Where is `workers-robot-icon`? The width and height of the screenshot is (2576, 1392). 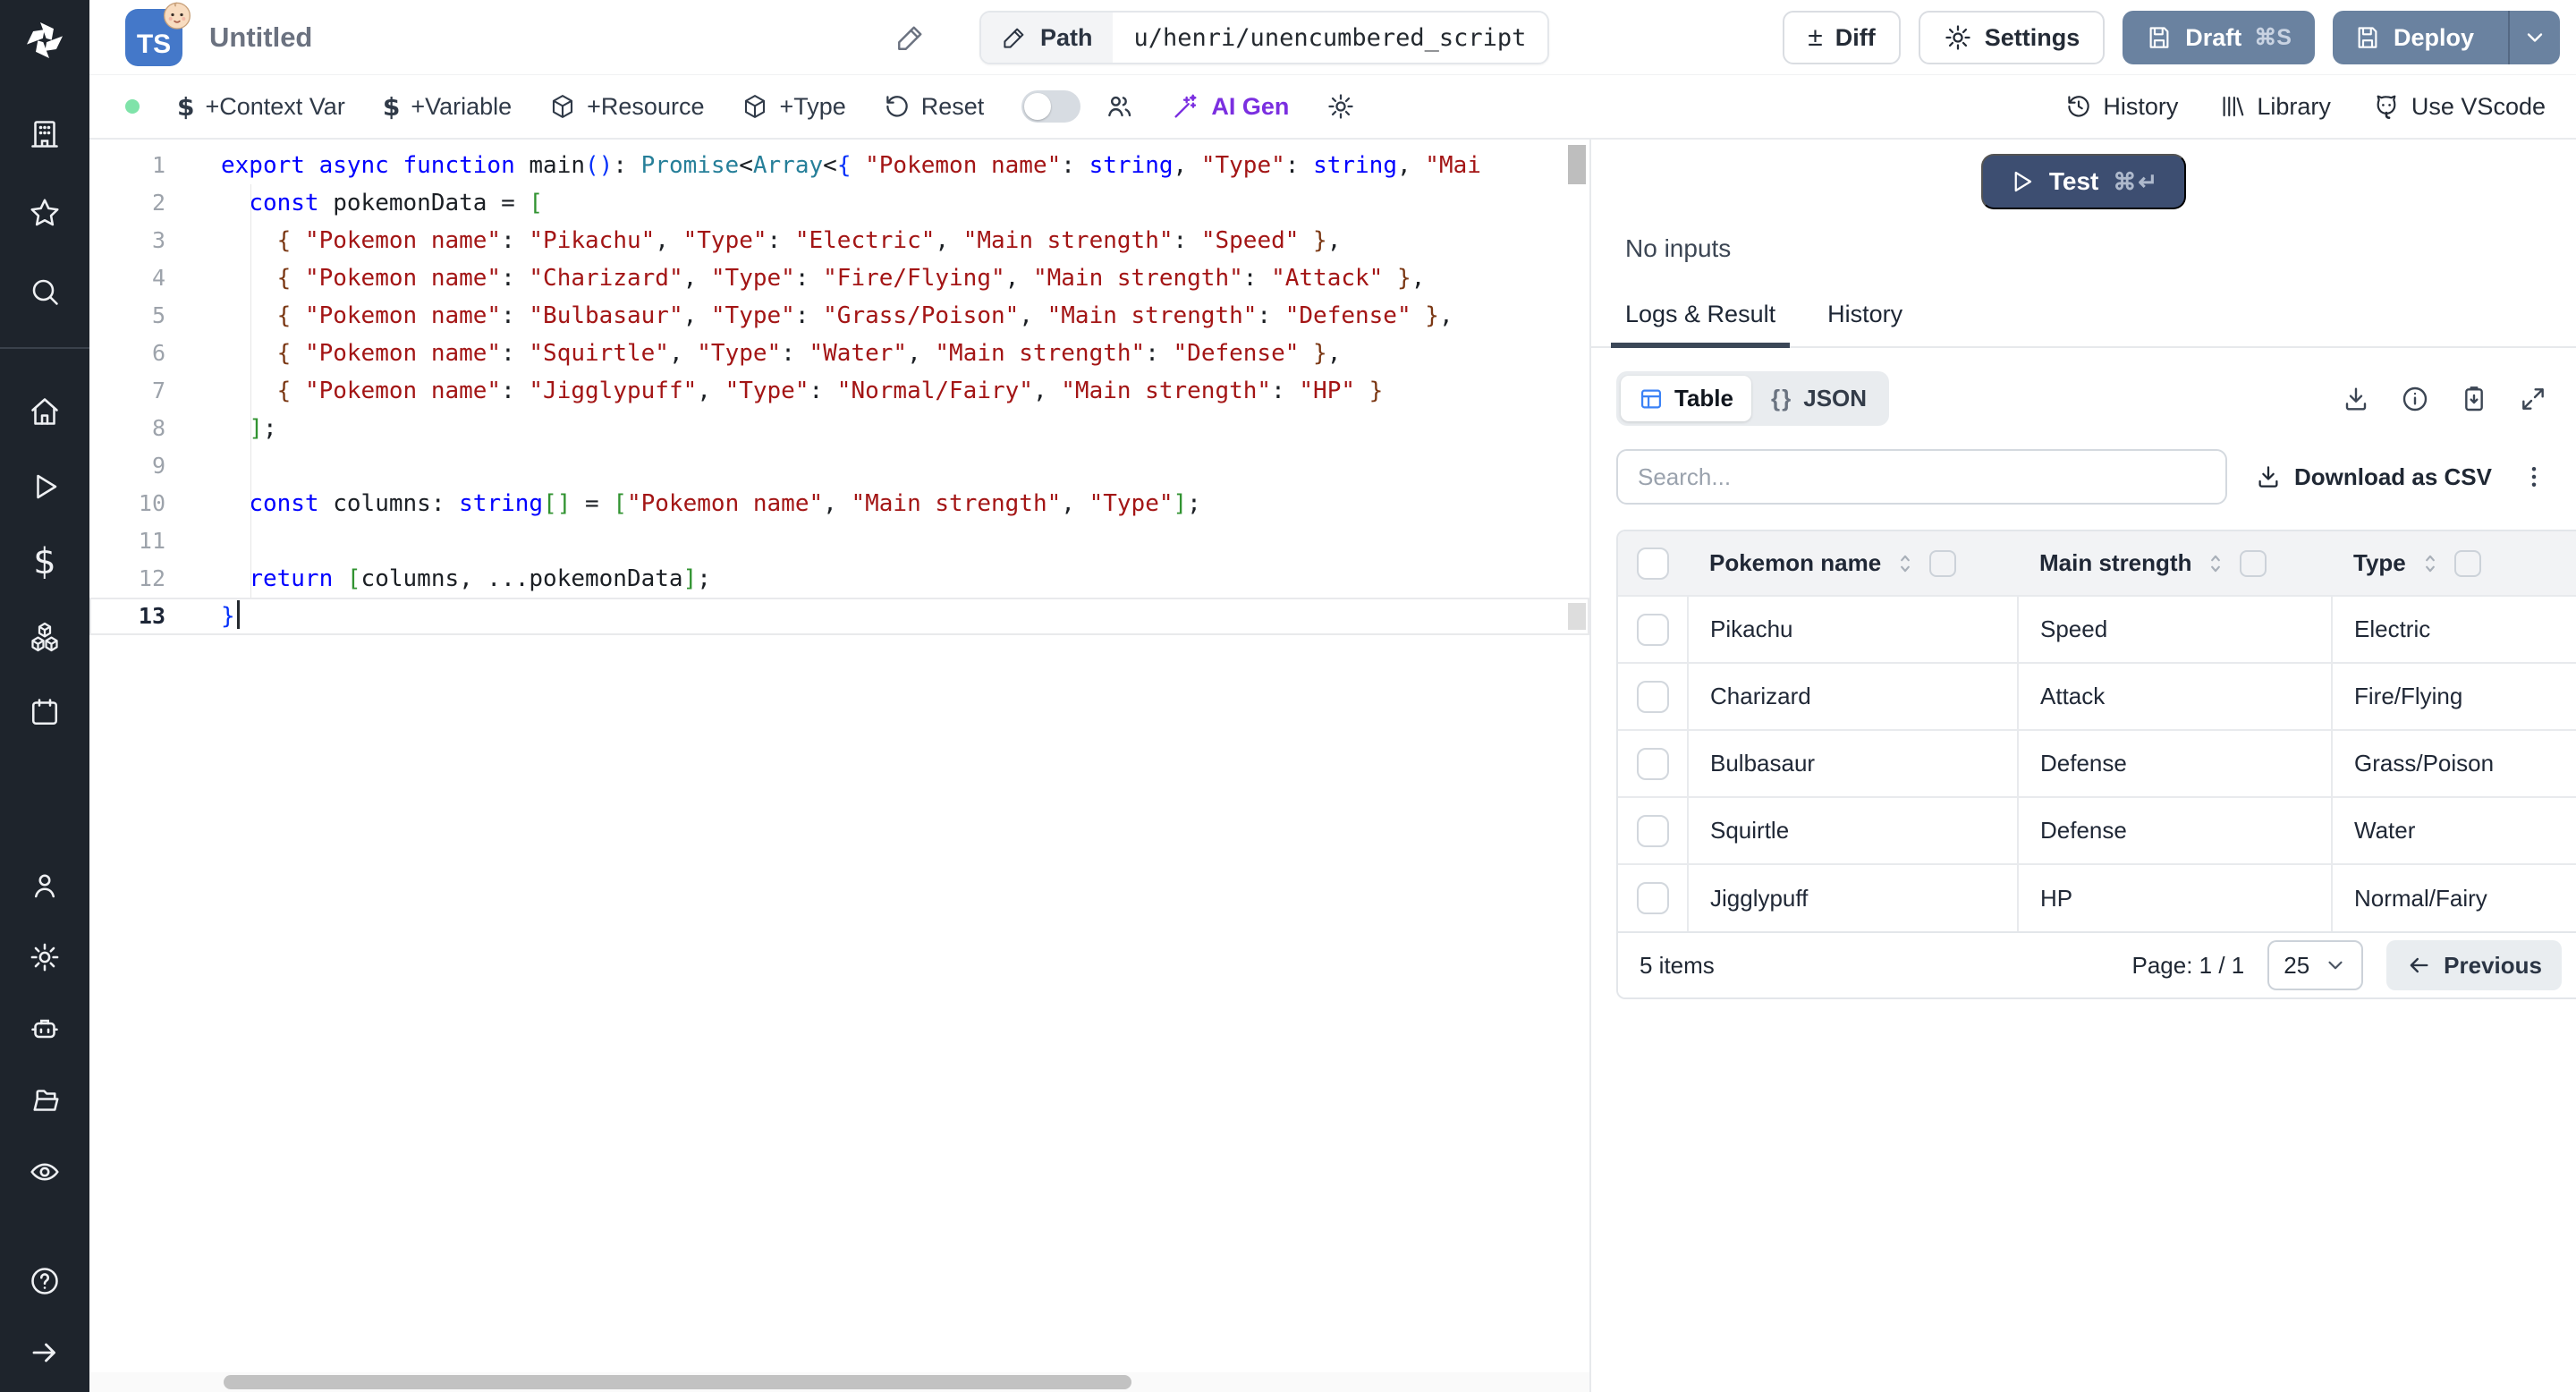
workers-robot-icon is located at coordinates (45, 1029).